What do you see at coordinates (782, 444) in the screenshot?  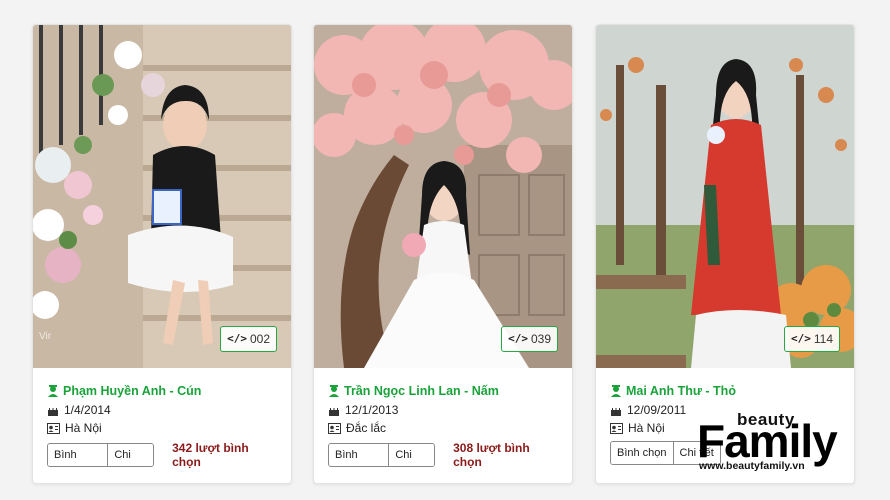 I see `beauty-family-watermark-logo: Family beauty www.beautyfamily.vn` at bounding box center [782, 444].